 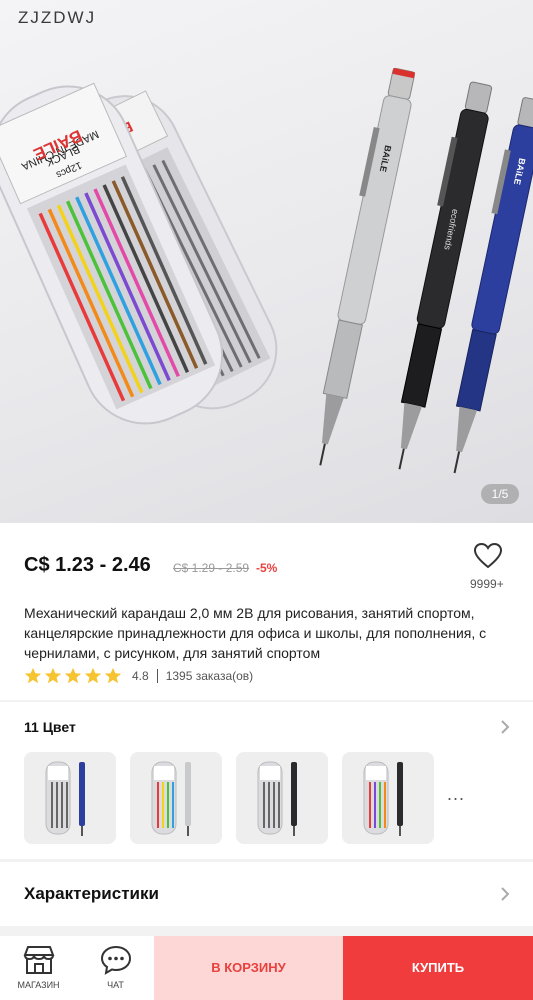 I want to click on store-icon, so click(x=39, y=960).